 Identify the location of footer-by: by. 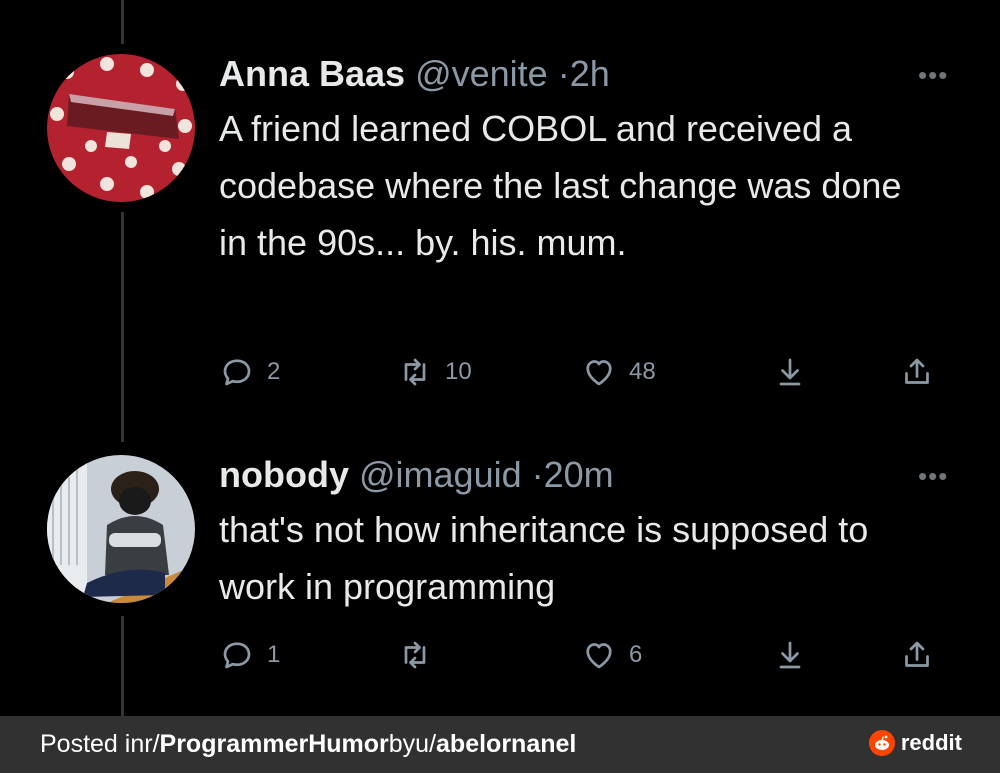
(402, 744).